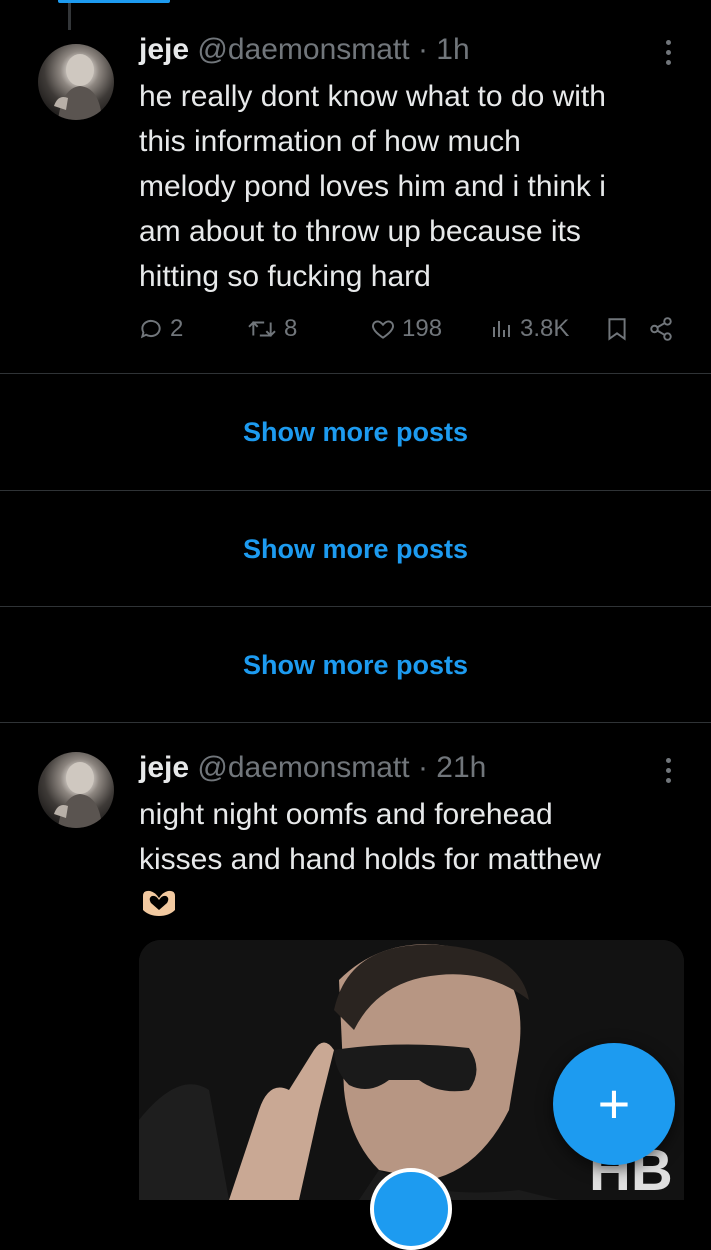 Image resolution: width=711 pixels, height=1250 pixels. Describe the element at coordinates (360, 231) in the screenshot. I see `post-text-line: am about to throw up because its` at that location.